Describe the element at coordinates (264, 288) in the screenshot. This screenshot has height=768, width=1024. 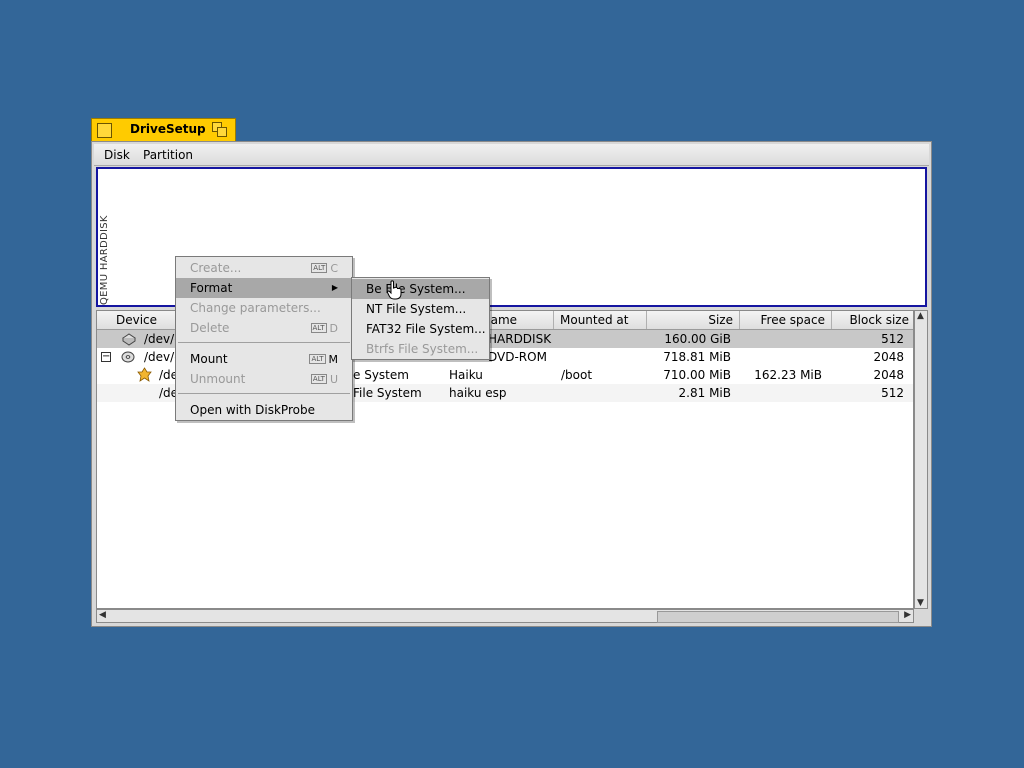
I see `menu-item-format: Format ▶` at that location.